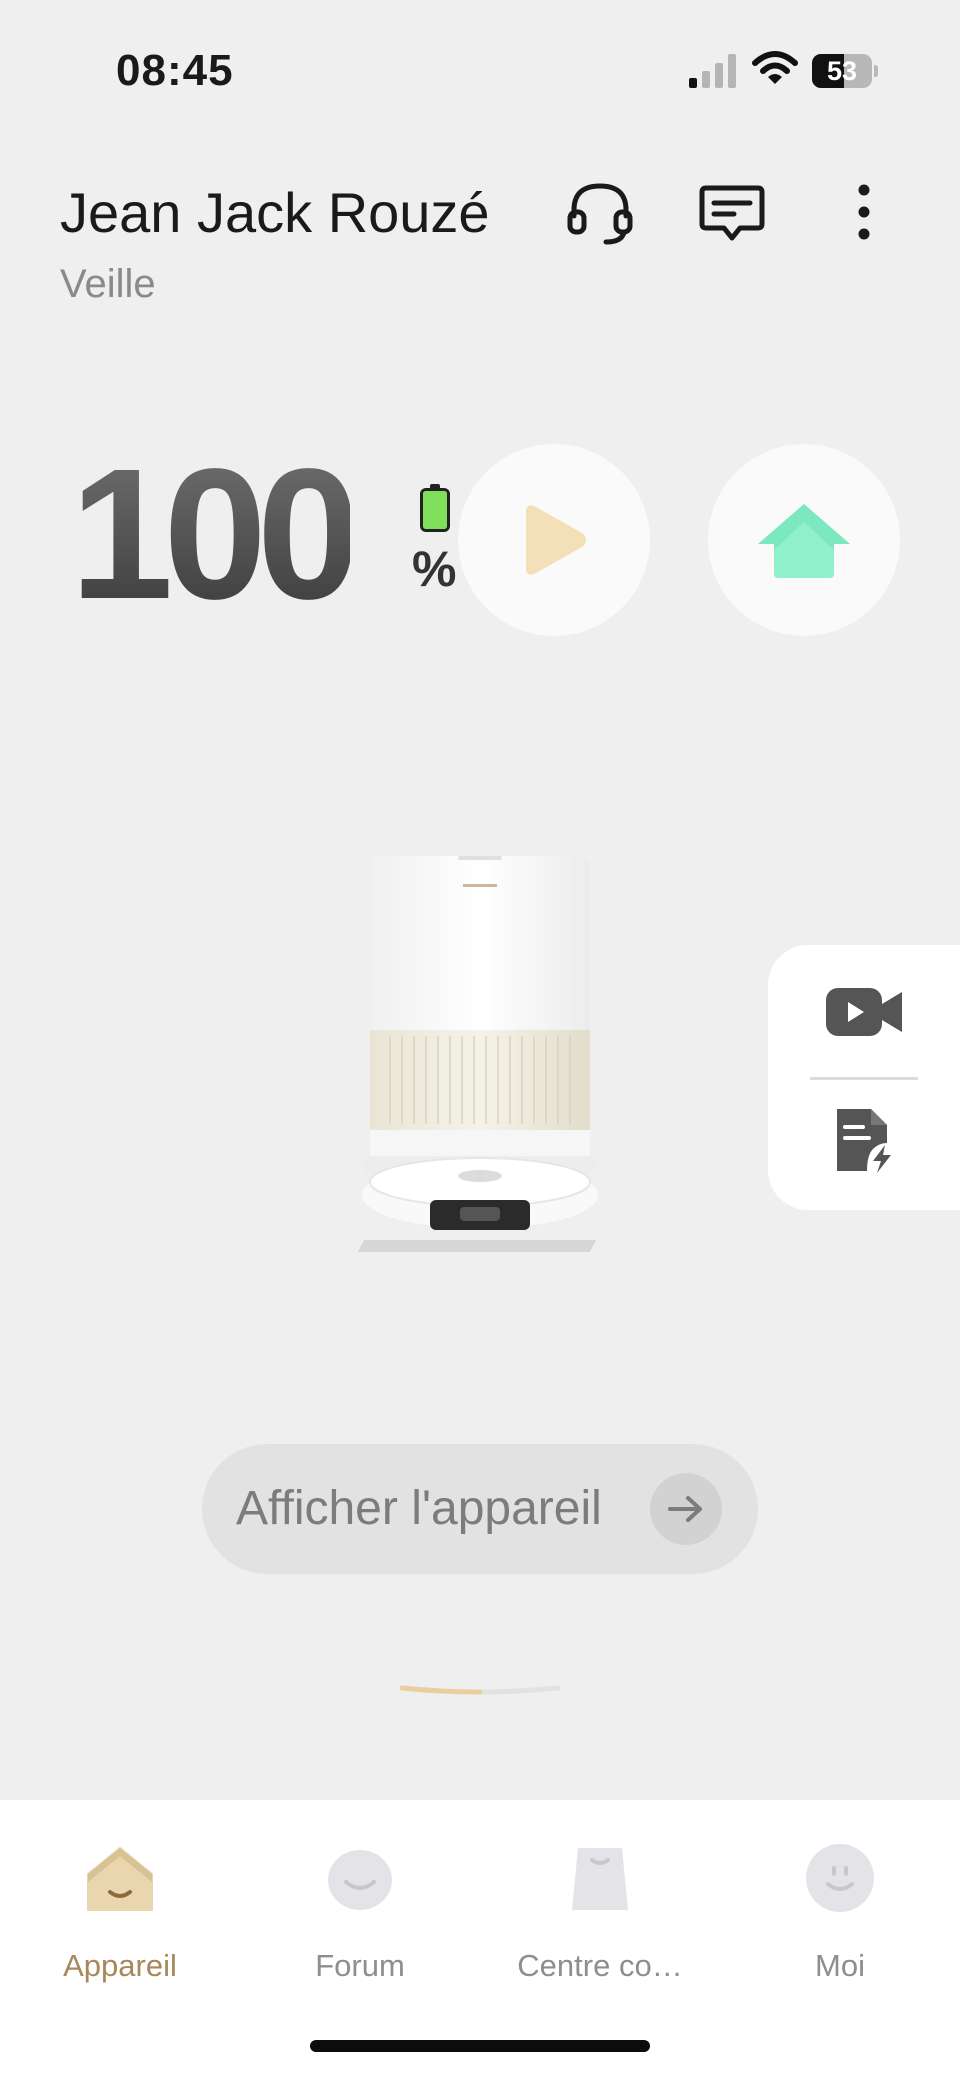 The width and height of the screenshot is (960, 2079). I want to click on tab-forum: Forum, so click(360, 1905).